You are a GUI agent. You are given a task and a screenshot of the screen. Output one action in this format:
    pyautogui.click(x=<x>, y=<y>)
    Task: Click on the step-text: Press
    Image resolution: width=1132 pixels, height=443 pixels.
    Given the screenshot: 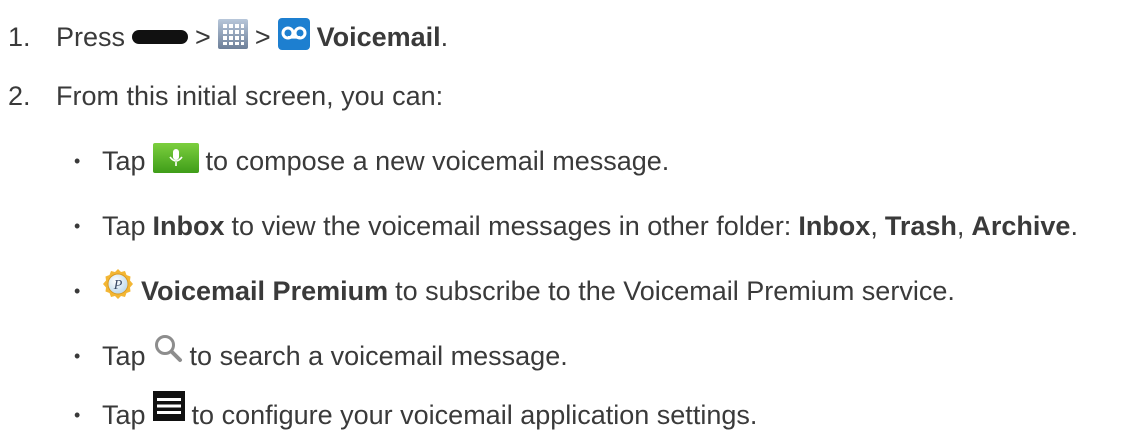 What is the action you would take?
    pyautogui.click(x=91, y=36)
    